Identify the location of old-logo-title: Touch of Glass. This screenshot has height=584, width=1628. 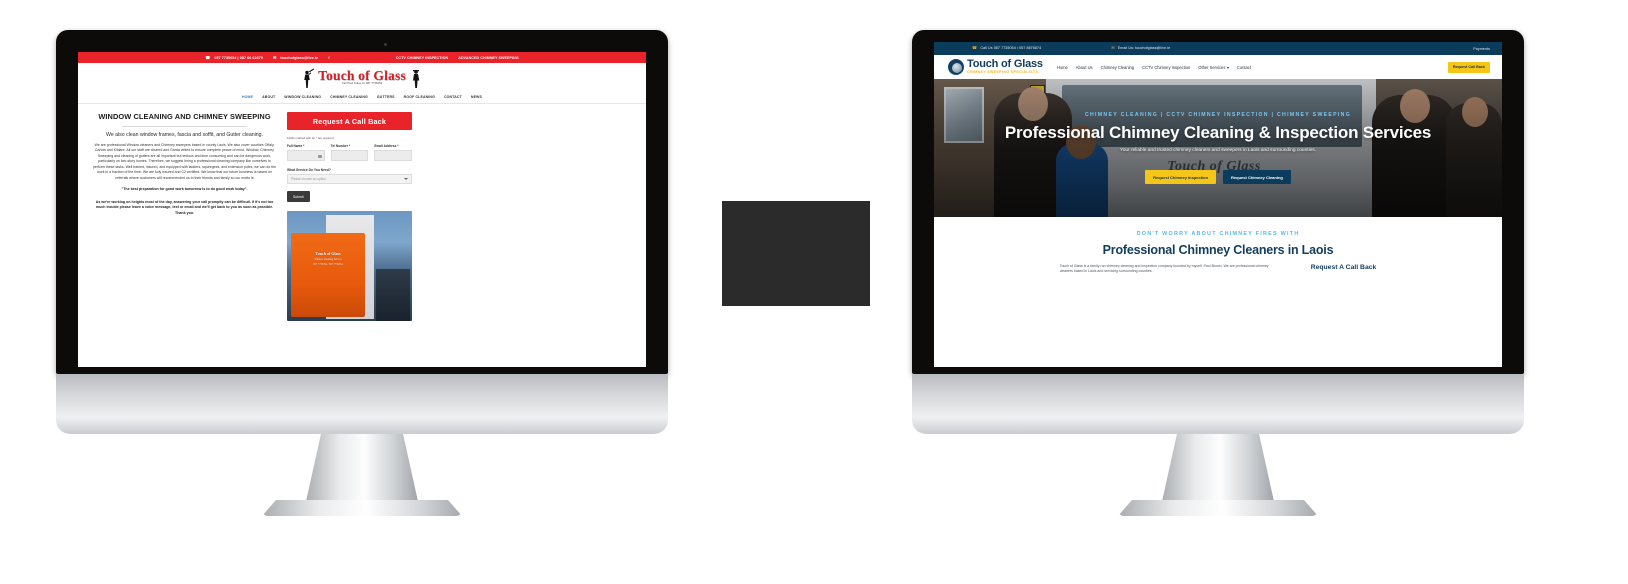
(362, 76).